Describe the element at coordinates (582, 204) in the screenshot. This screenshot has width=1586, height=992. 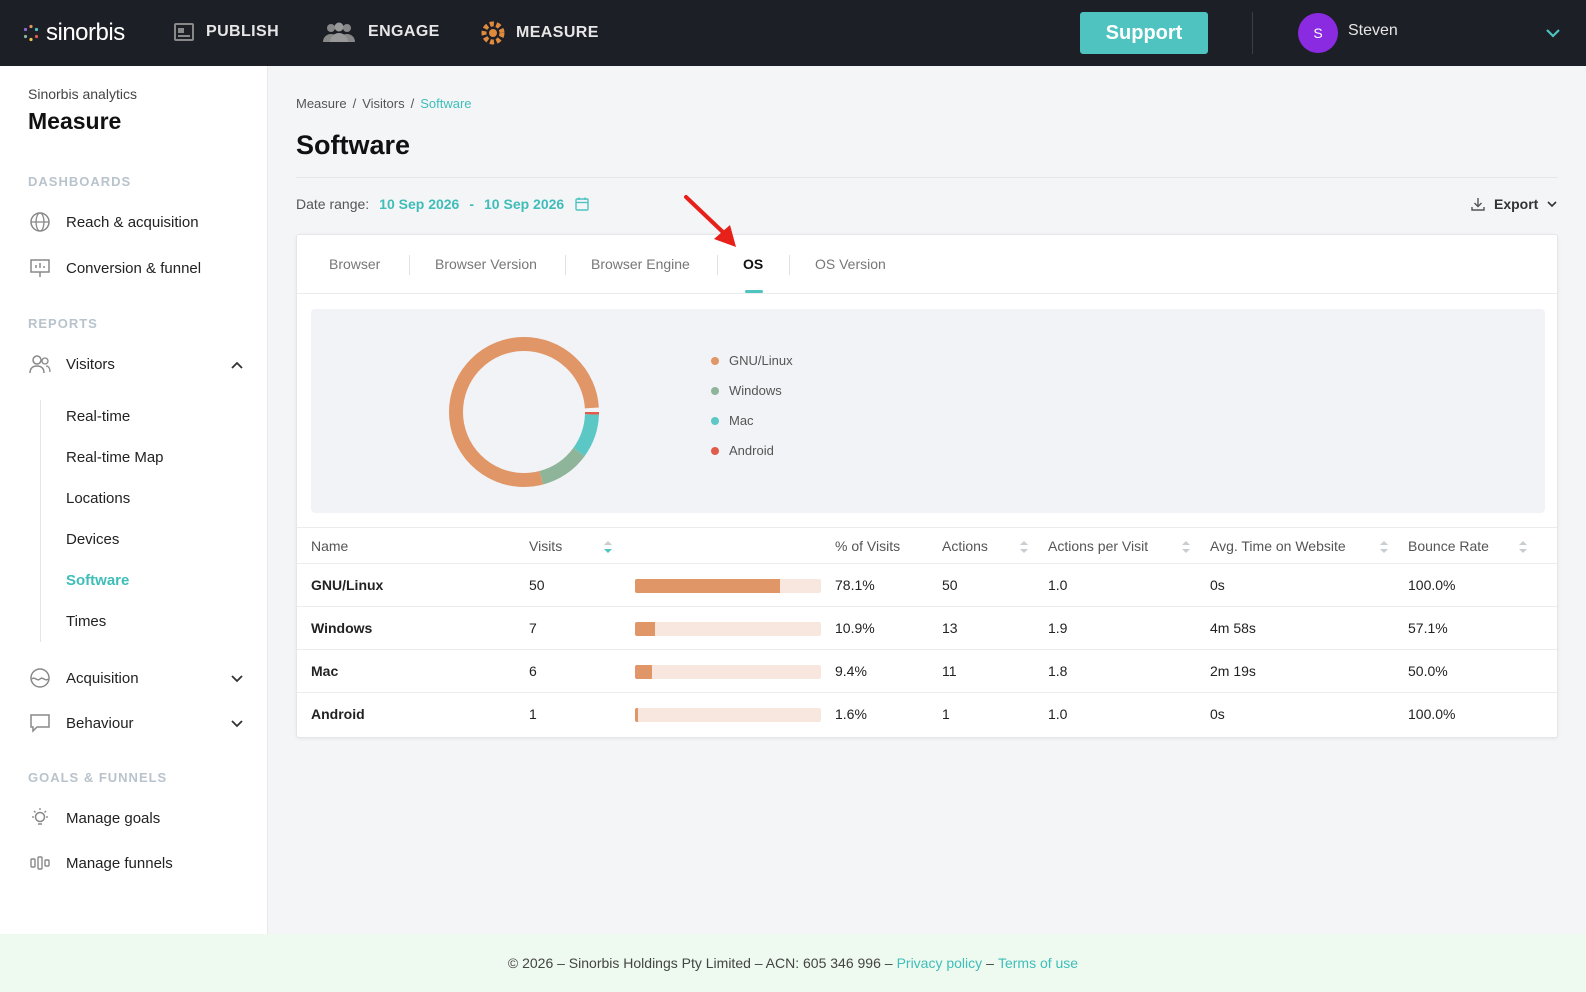
I see `calendar-icon` at that location.